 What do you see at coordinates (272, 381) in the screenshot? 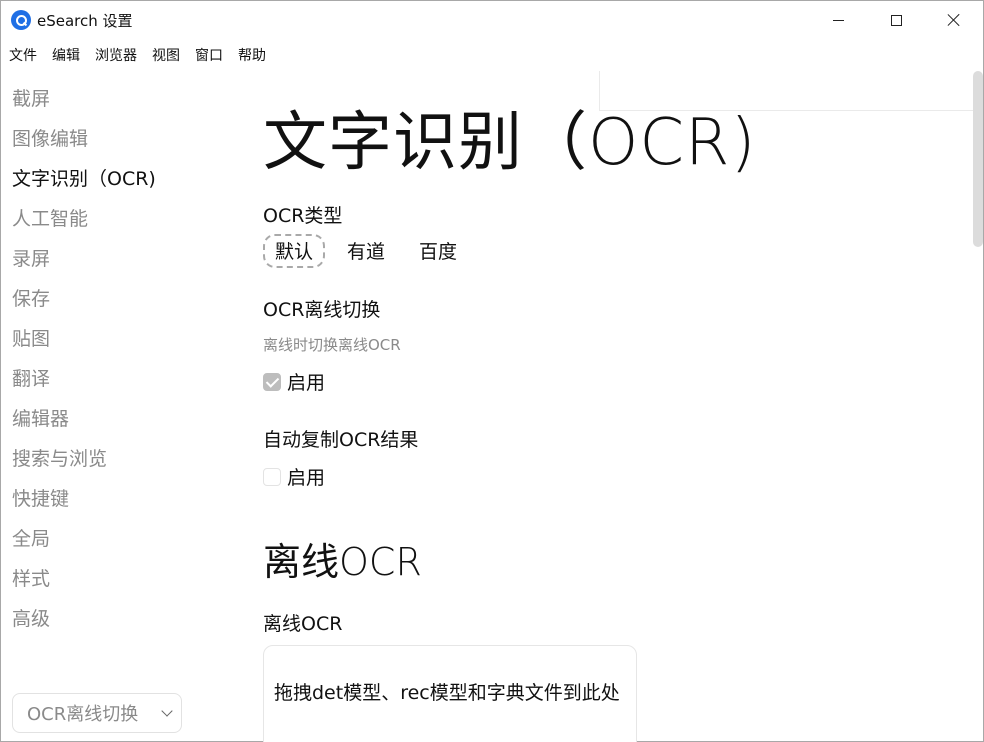
I see `offline-switch-checkbox` at bounding box center [272, 381].